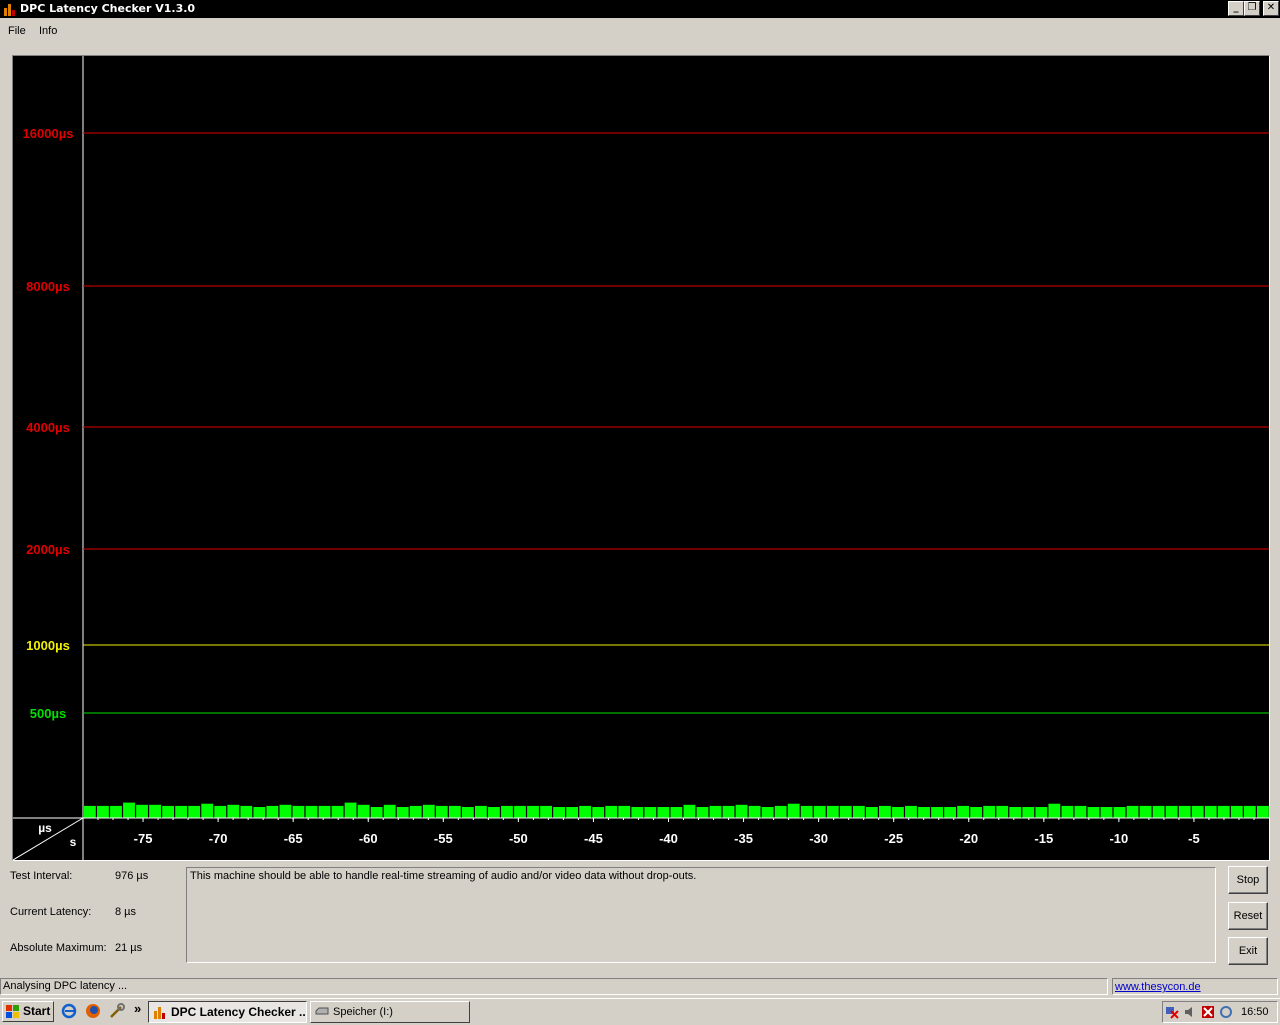  Describe the element at coordinates (48, 31) in the screenshot. I see `menu-info: Info` at that location.